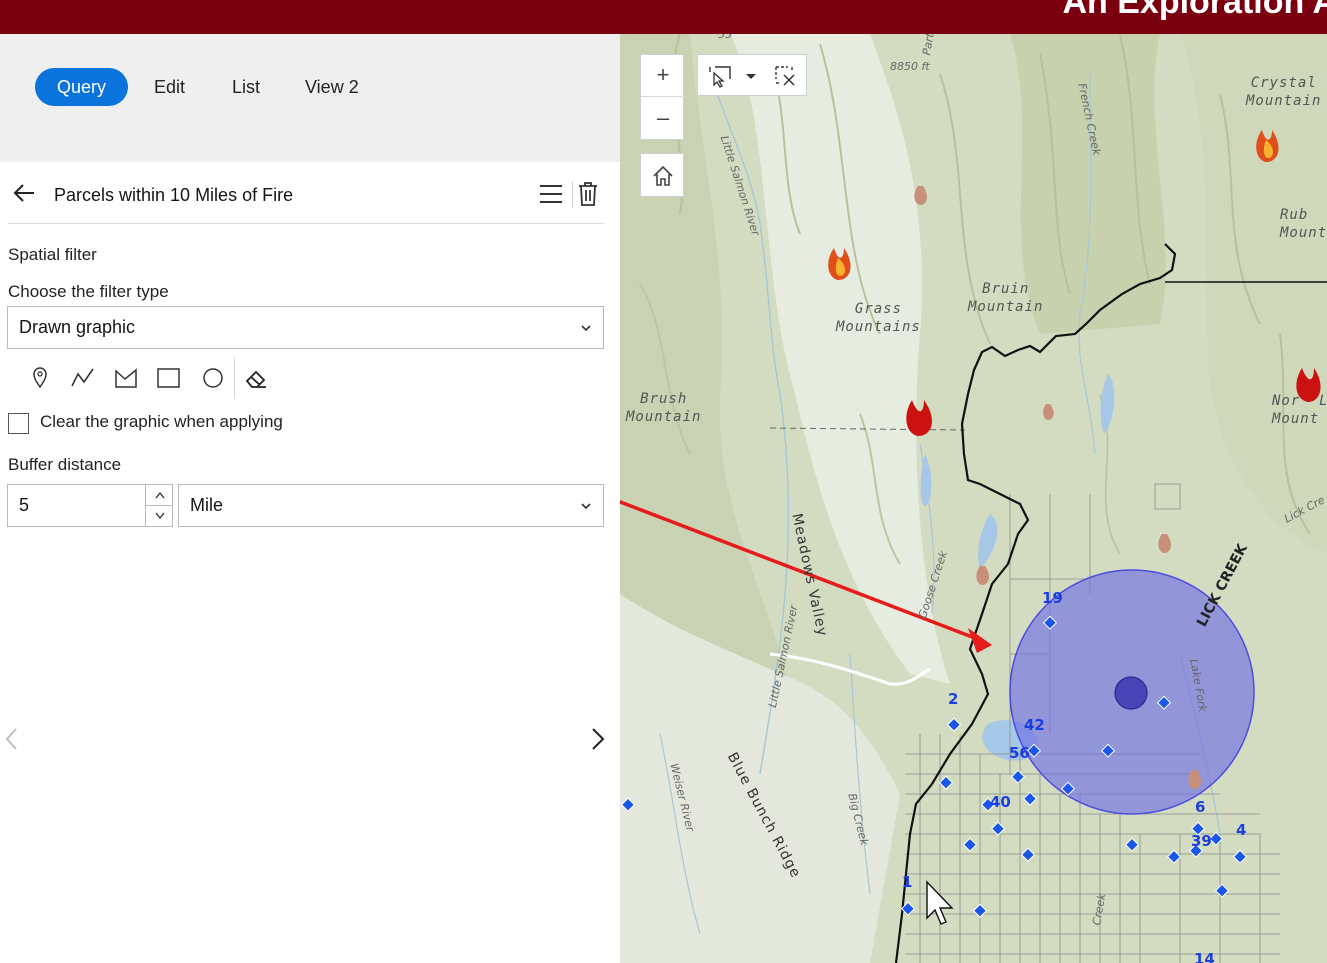 The height and width of the screenshot is (963, 1327). Describe the element at coordinates (725, 37) in the screenshot. I see `map-label-route-55: 55` at that location.